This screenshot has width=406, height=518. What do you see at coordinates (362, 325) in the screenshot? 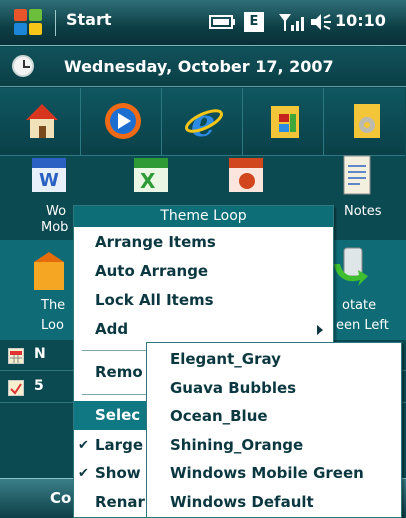
I see `rotate-label-line2: een Left` at bounding box center [362, 325].